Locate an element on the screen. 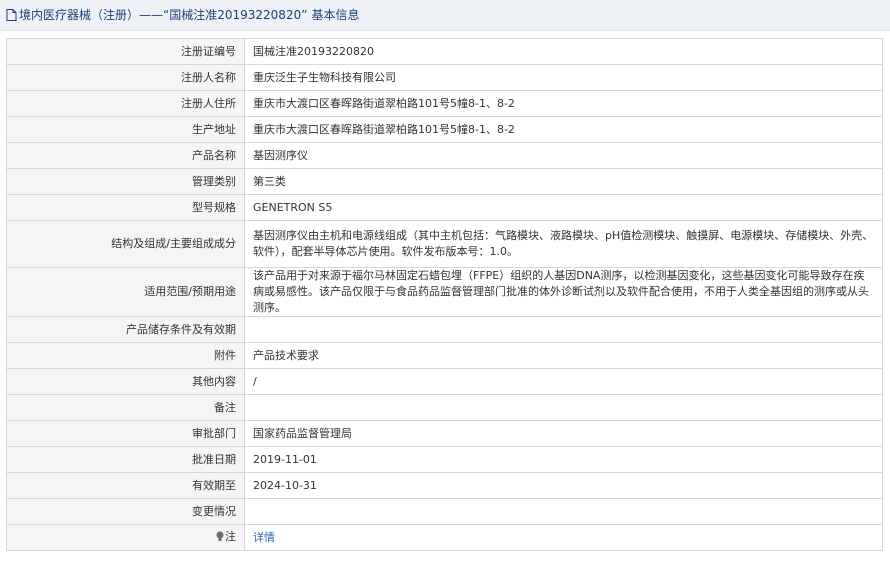 Image resolution: width=890 pixels, height=561 pixels. row-label: 变更情况 is located at coordinates (125, 511).